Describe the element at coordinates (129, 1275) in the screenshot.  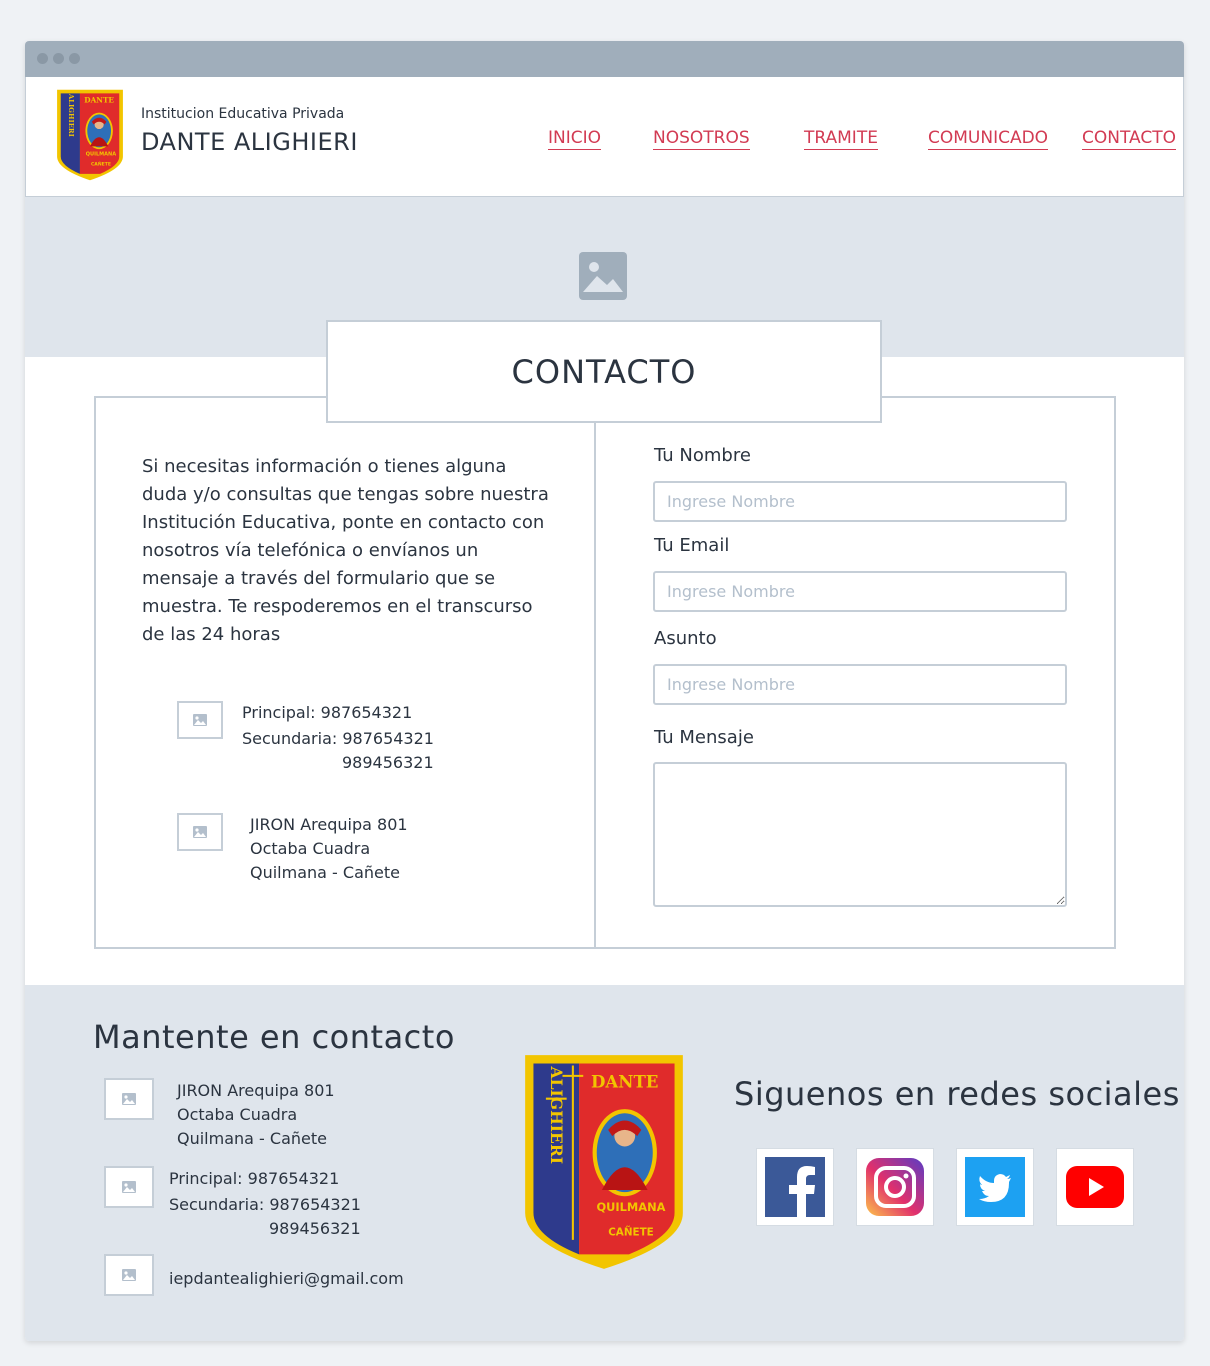
I see `email-icon` at that location.